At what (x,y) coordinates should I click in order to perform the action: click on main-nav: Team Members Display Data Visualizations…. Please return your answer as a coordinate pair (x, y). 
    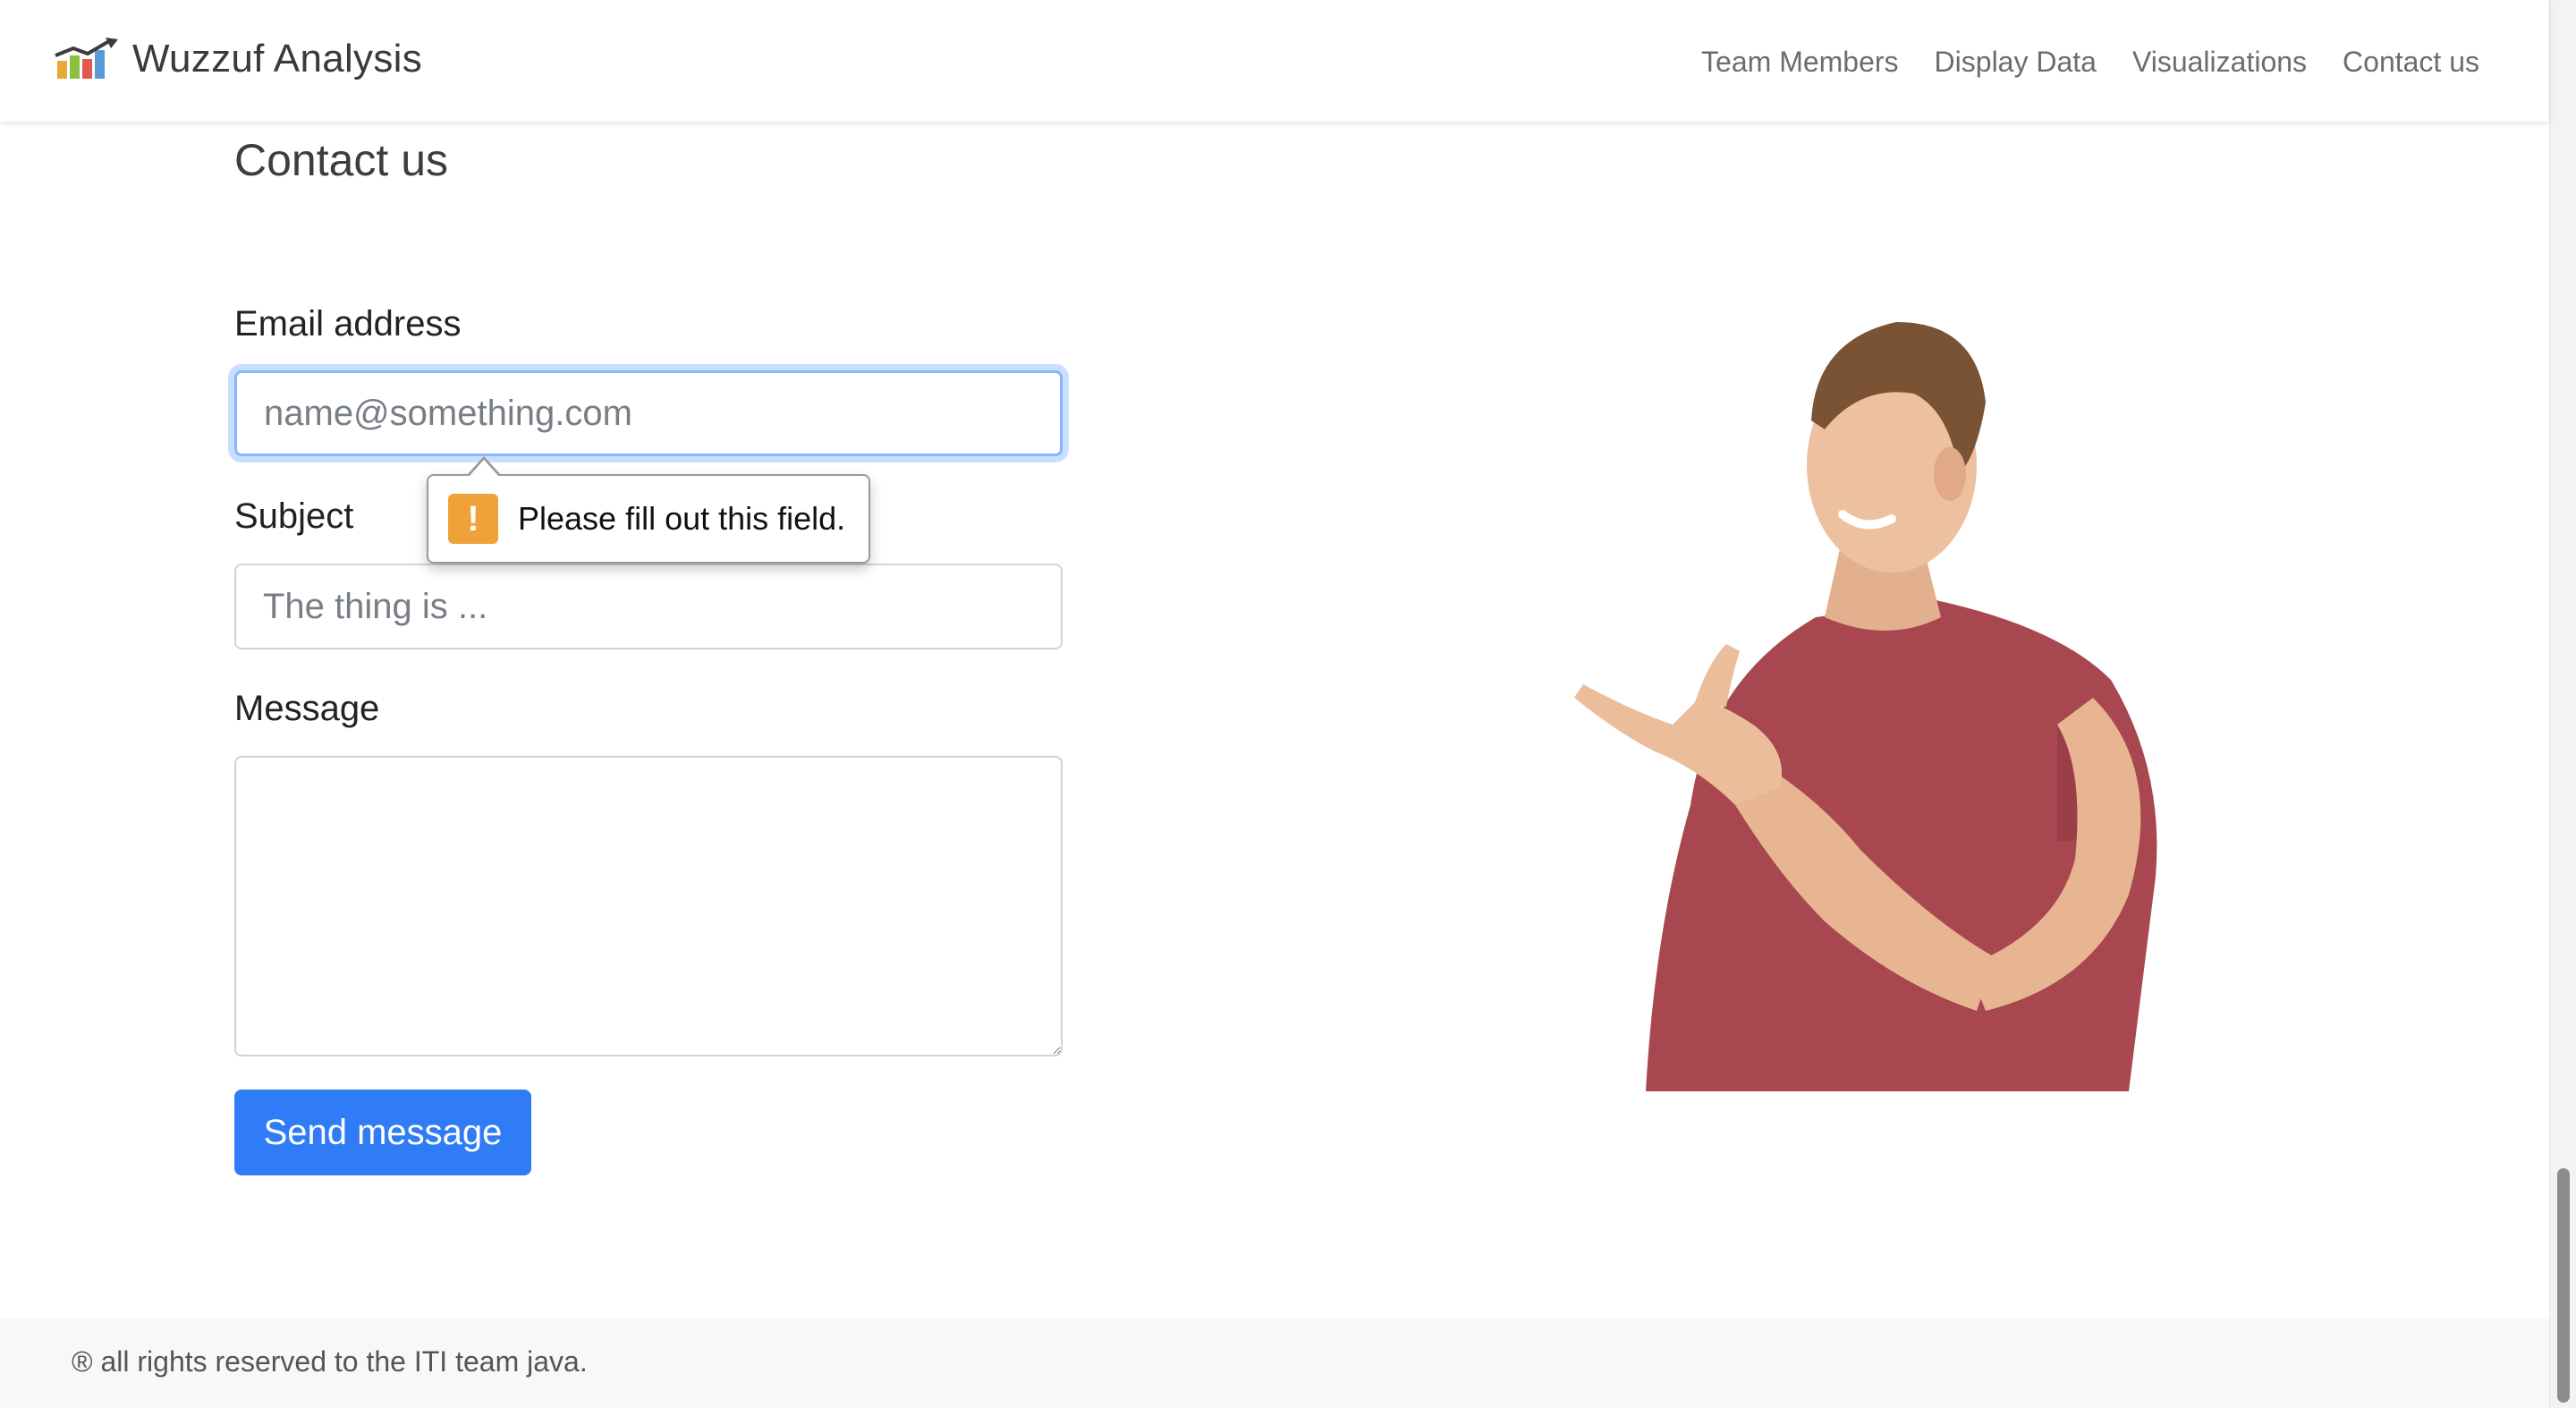
    Looking at the image, I should click on (2072, 62).